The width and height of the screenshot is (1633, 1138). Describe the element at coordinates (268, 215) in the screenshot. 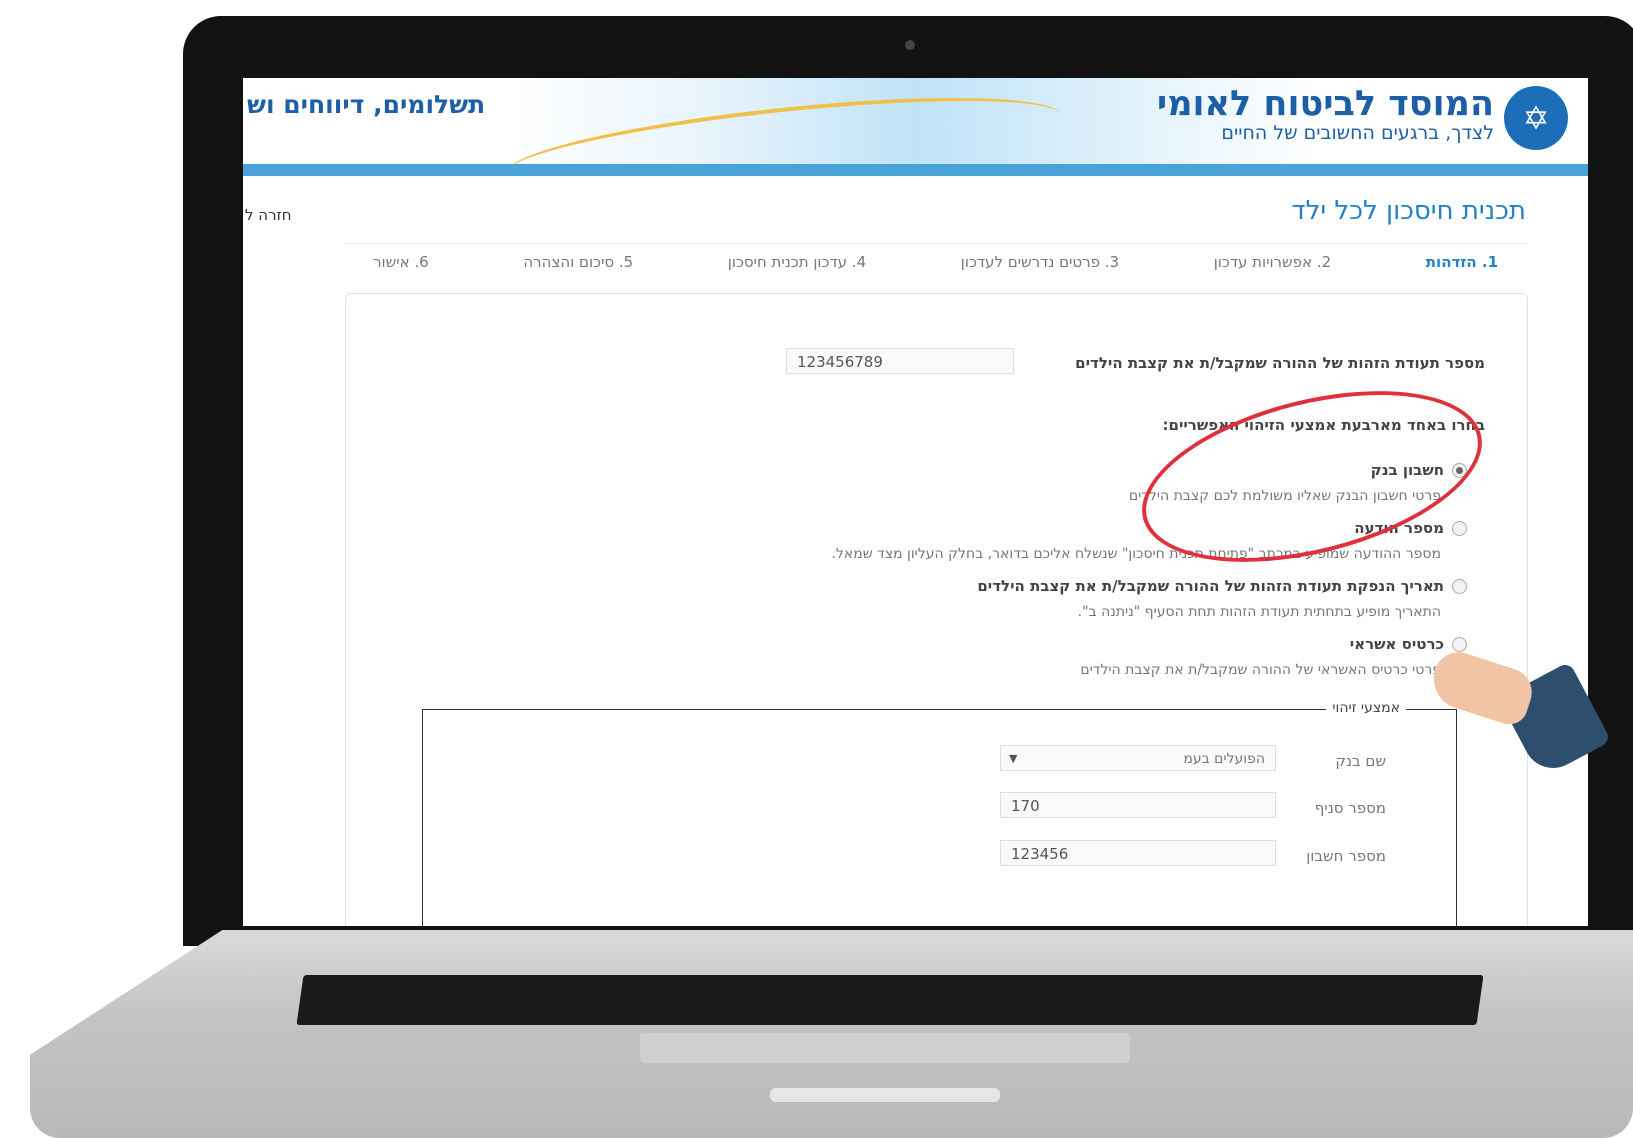

I see `back-link: חזרה ל` at that location.